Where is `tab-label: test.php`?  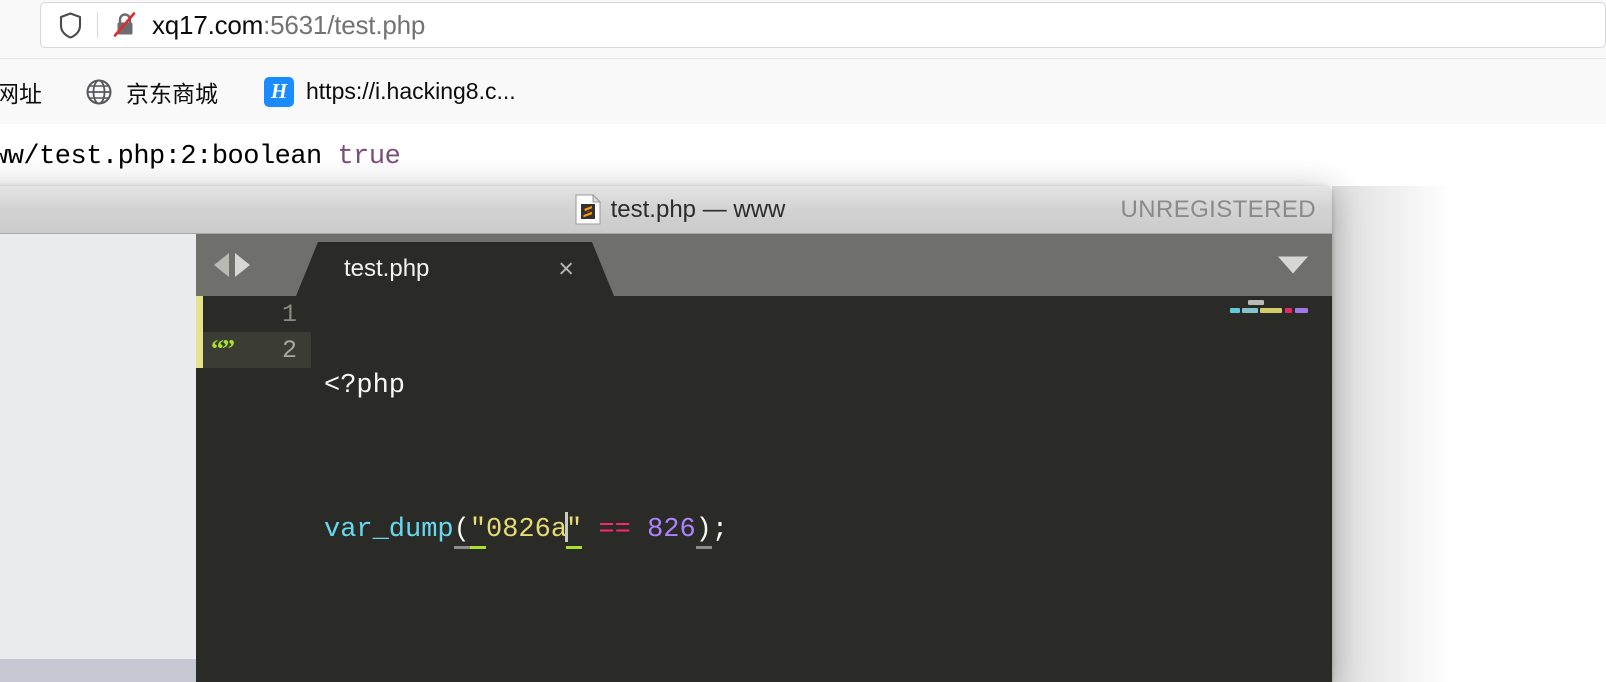
tab-label: test.php is located at coordinates (387, 268).